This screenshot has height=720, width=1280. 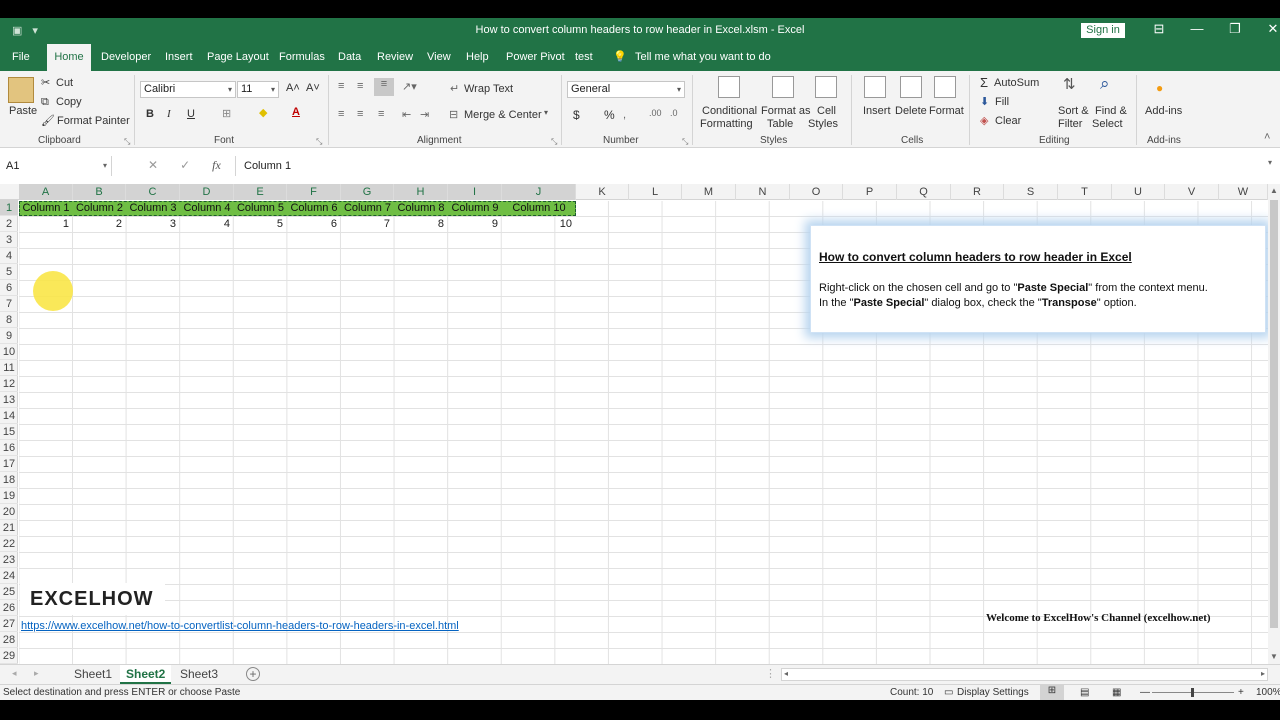 I want to click on collapse-ribbon-icon: ˄, so click(x=1267, y=137).